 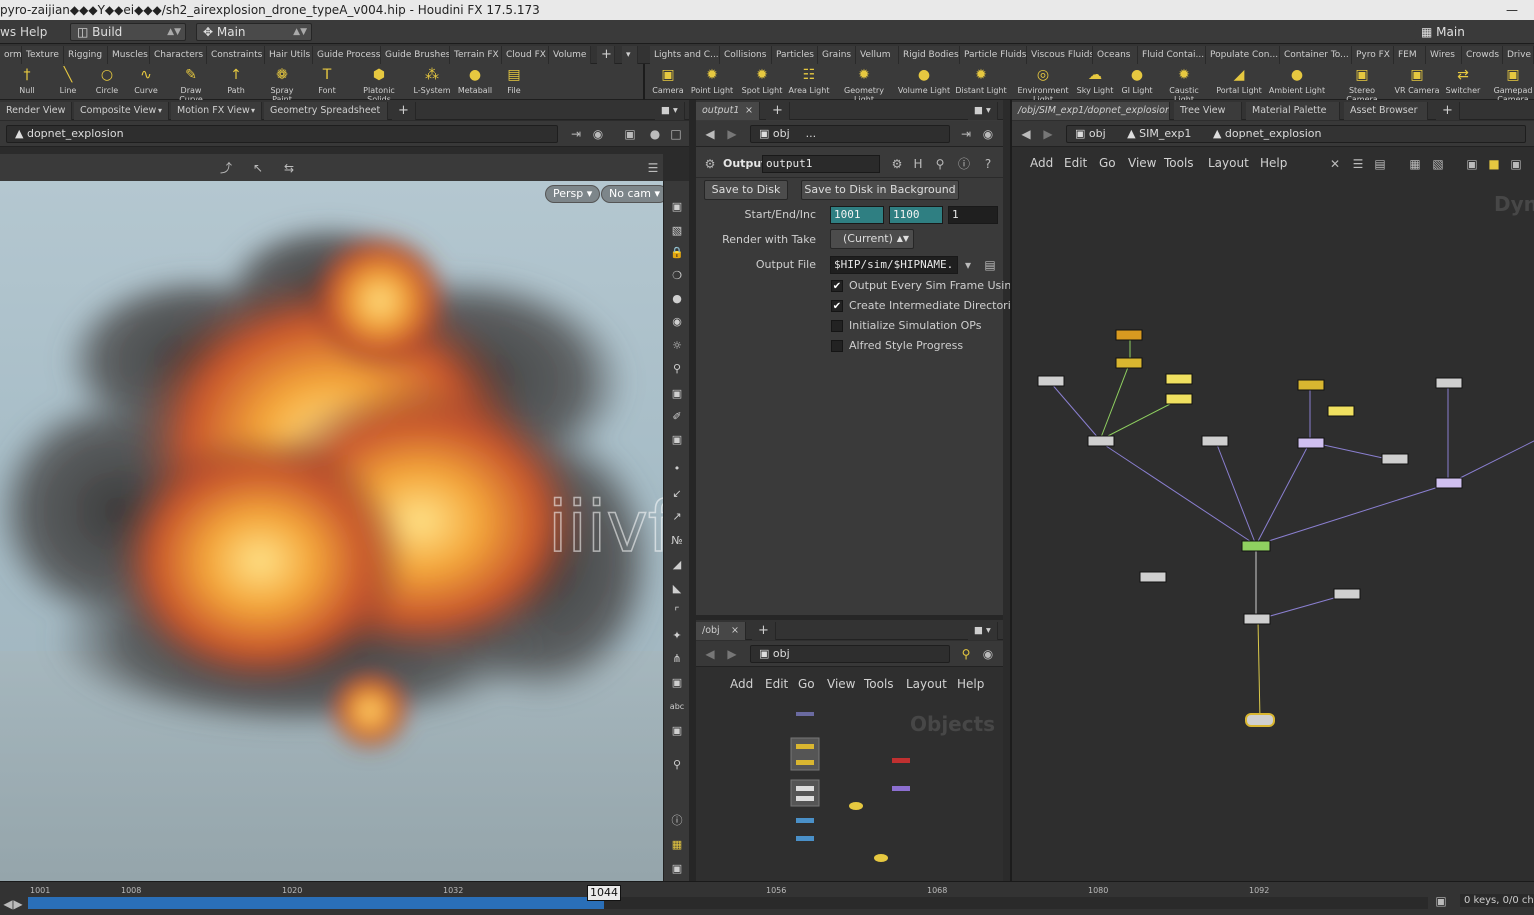 I want to click on persp-menu-button: Persp ▾, so click(x=573, y=194).